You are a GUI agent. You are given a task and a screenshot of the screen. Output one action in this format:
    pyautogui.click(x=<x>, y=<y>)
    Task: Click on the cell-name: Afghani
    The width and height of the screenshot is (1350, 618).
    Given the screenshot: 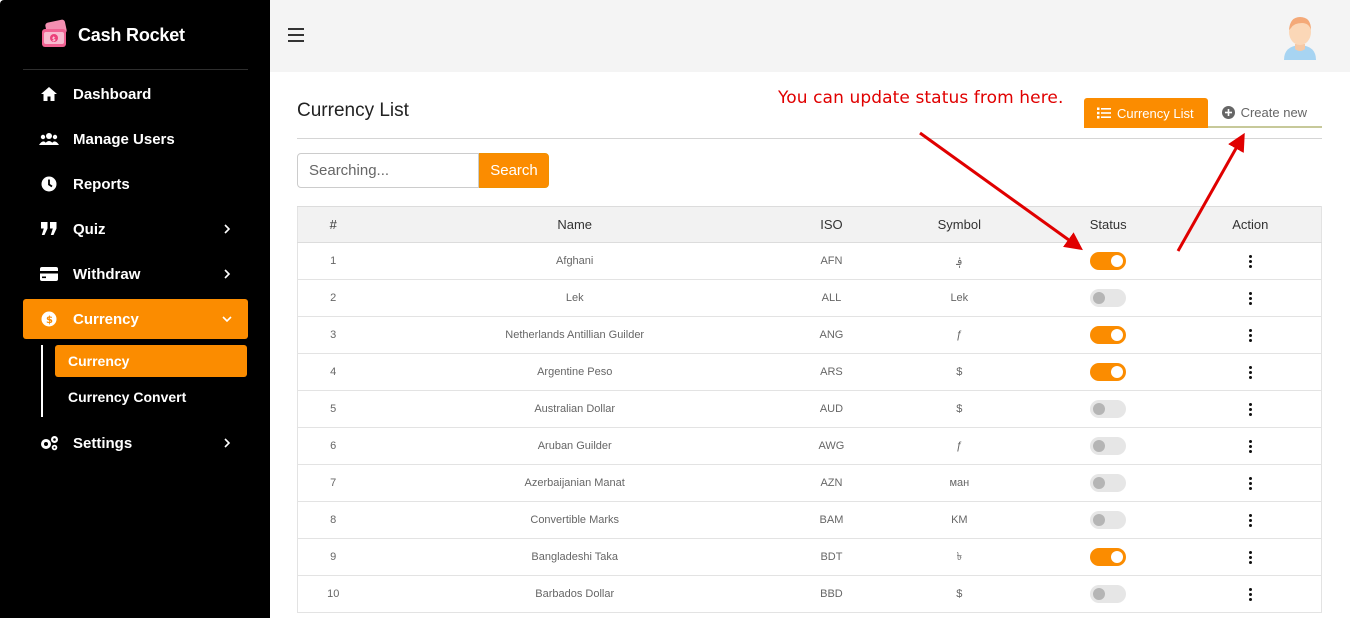 What is the action you would take?
    pyautogui.click(x=574, y=261)
    